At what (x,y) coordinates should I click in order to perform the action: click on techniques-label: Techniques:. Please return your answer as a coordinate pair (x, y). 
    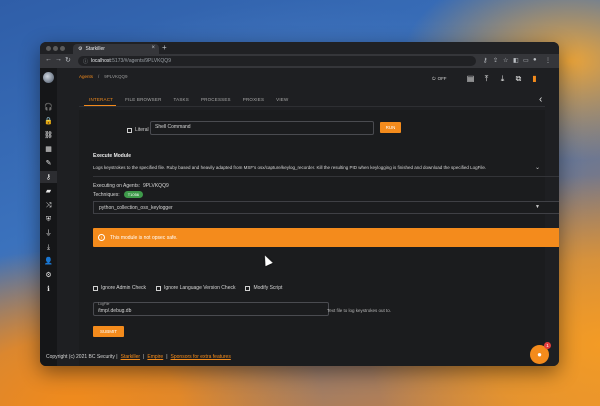
    Looking at the image, I should click on (106, 194).